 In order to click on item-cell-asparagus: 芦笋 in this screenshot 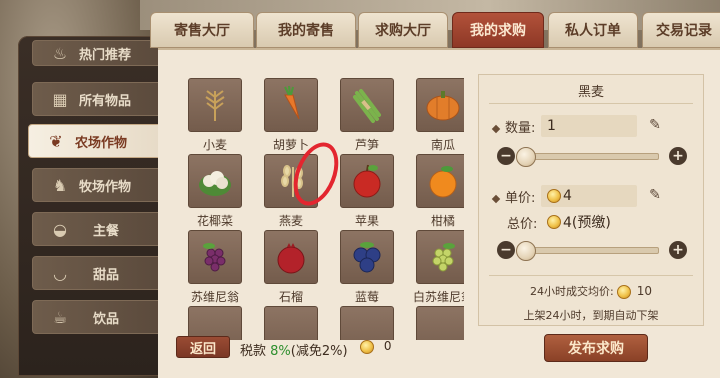, I will do `click(373, 118)`.